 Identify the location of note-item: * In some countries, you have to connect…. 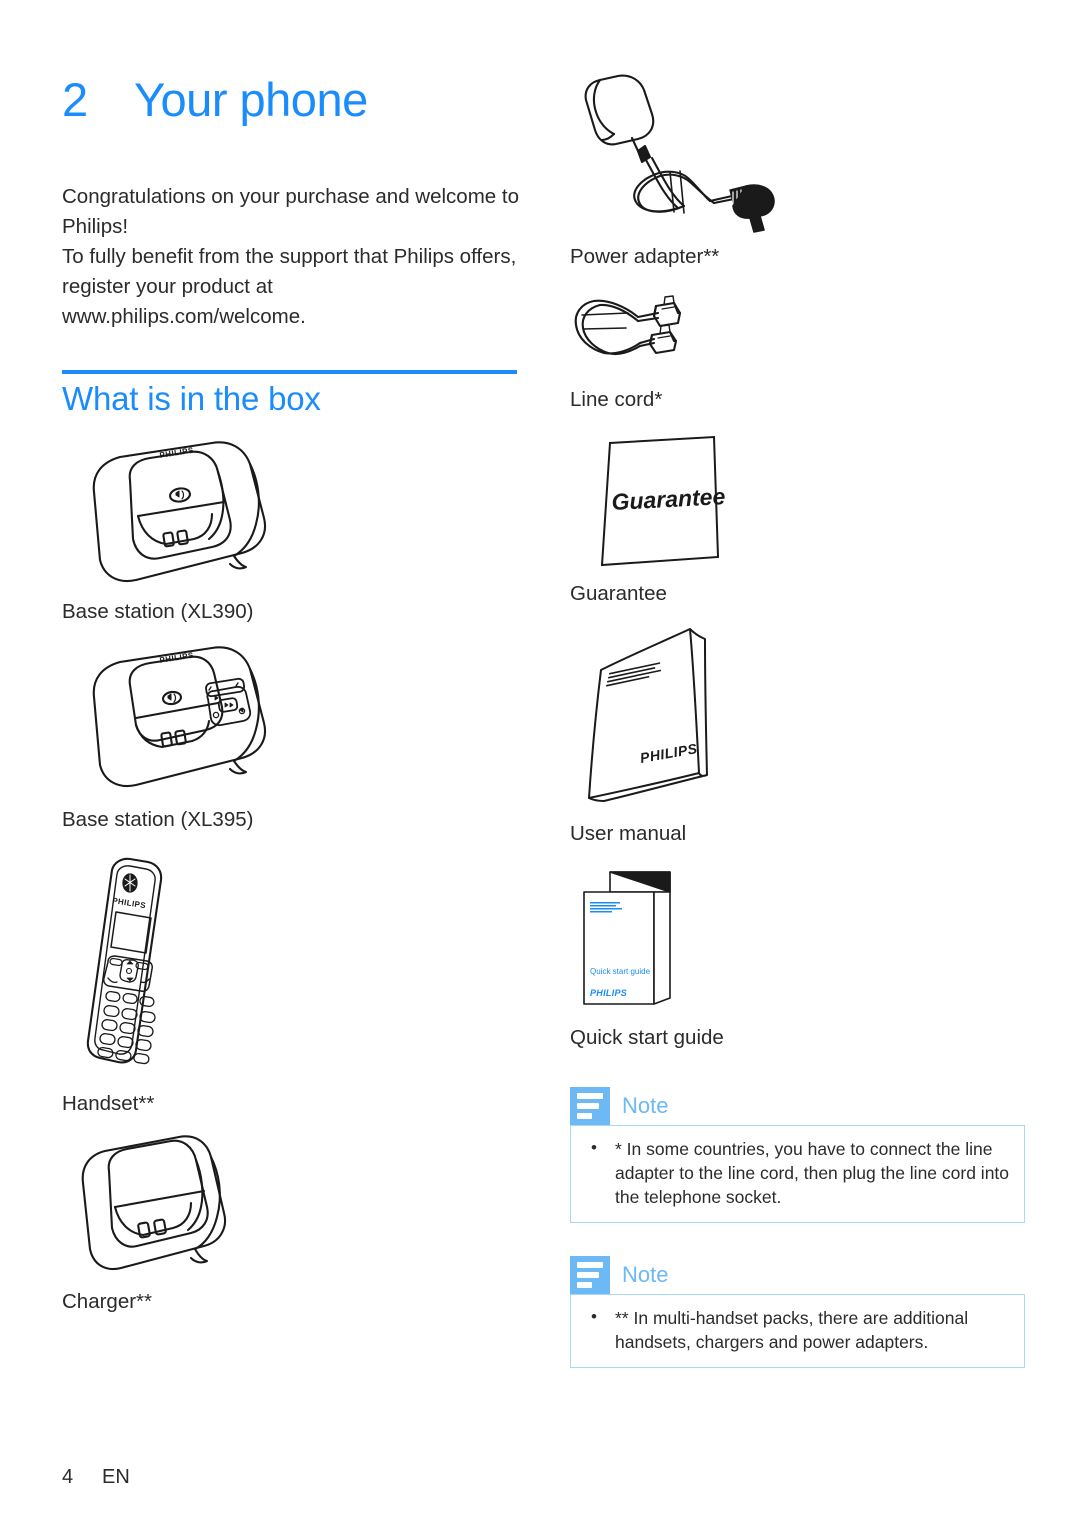
(797, 1172).